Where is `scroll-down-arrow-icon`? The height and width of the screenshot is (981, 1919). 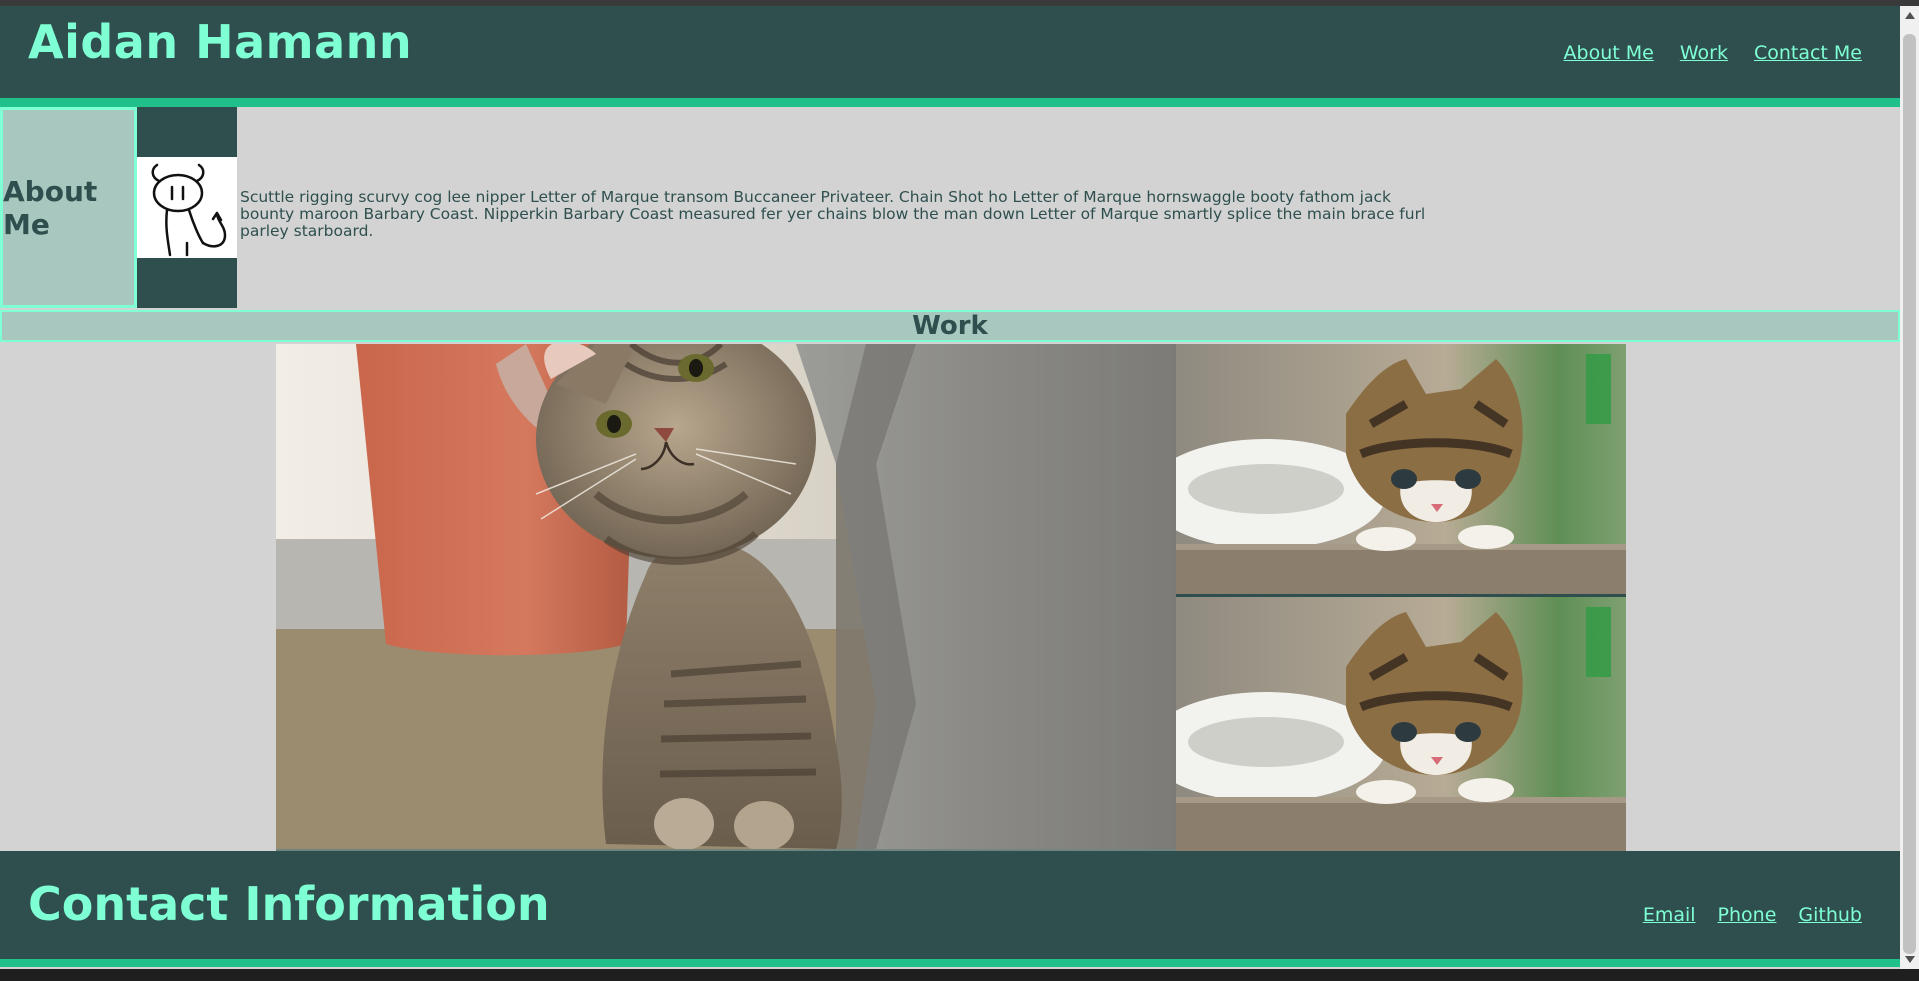
scroll-down-arrow-icon is located at coordinates (1910, 959).